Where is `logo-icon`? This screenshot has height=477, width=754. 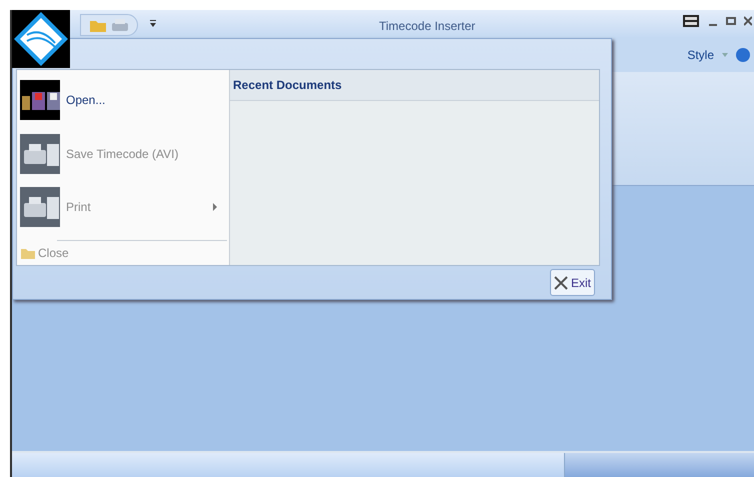
logo-icon is located at coordinates (41, 39).